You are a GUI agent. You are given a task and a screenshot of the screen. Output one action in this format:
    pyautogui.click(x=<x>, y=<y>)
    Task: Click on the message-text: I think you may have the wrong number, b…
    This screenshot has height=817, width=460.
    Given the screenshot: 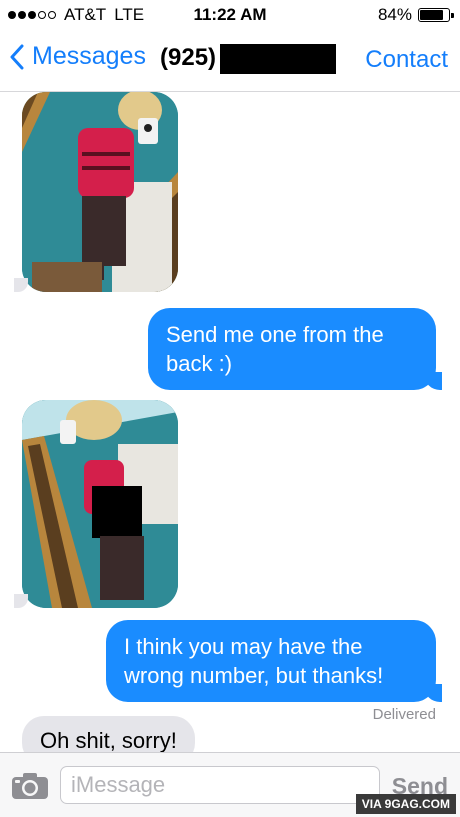 What is the action you would take?
    pyautogui.click(x=254, y=661)
    